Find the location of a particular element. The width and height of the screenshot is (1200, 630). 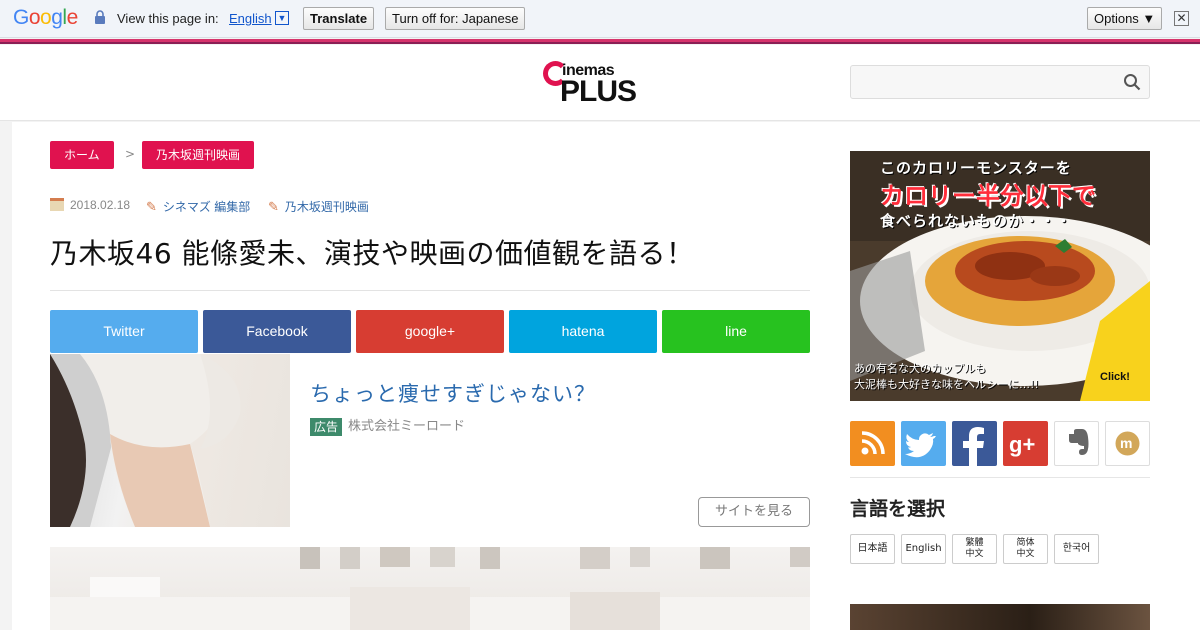

post-author: ✎ シネマズ 編集部 is located at coordinates (198, 206).